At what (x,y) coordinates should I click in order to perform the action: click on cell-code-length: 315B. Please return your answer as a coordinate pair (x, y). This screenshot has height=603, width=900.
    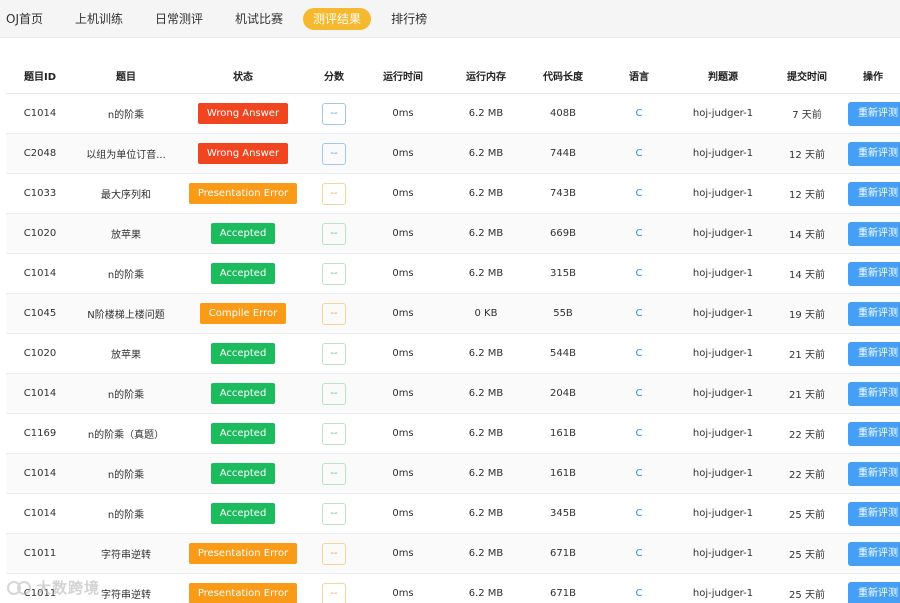
    Looking at the image, I should click on (563, 273).